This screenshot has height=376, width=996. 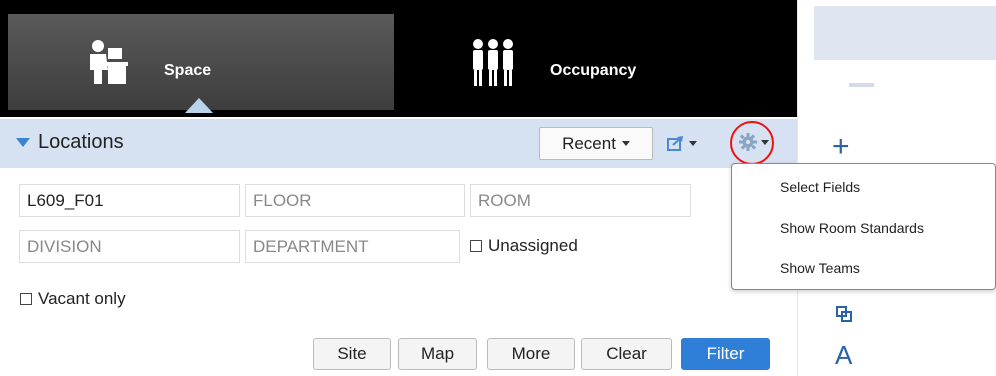 What do you see at coordinates (109, 62) in the screenshot?
I see `person-desk-icon` at bounding box center [109, 62].